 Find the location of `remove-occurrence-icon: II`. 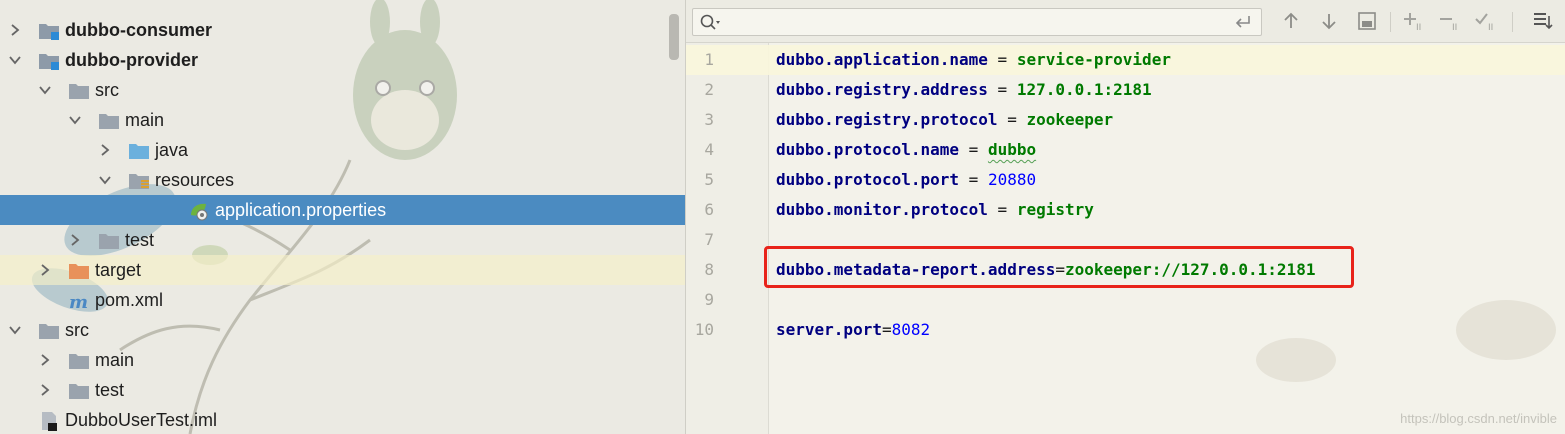

remove-occurrence-icon: II is located at coordinates (1449, 21).